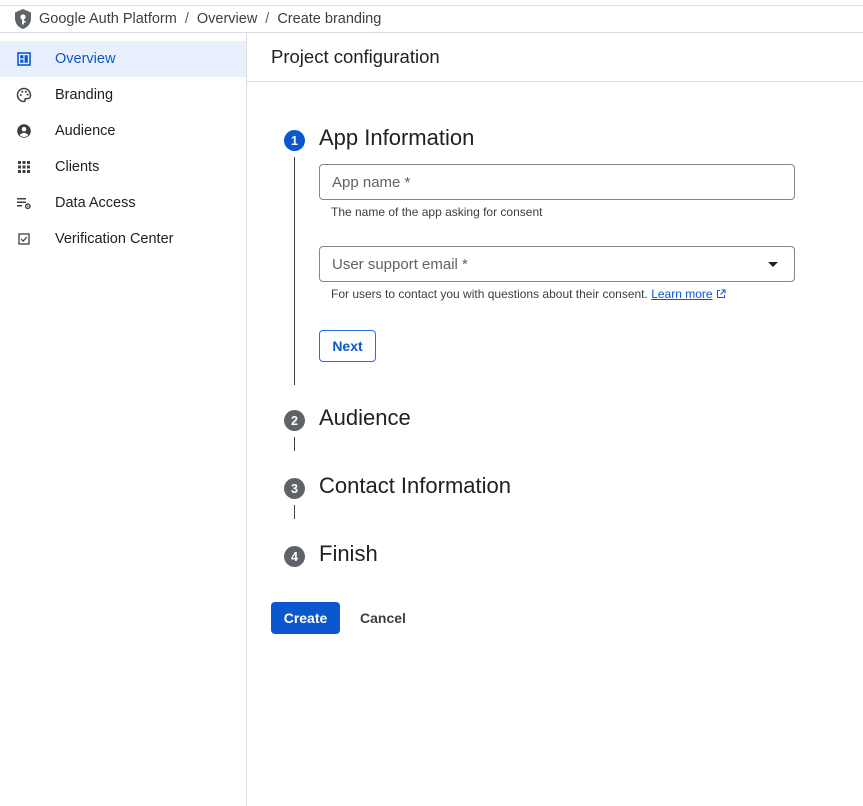  I want to click on sidebar-item-label: Clients, so click(77, 167).